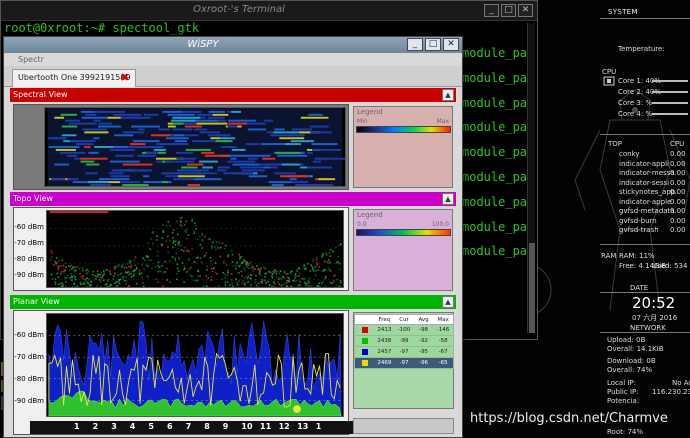 This screenshot has height=438, width=690. Describe the element at coordinates (125, 77) in the screenshot. I see `close-tab-icon: ✖` at that location.